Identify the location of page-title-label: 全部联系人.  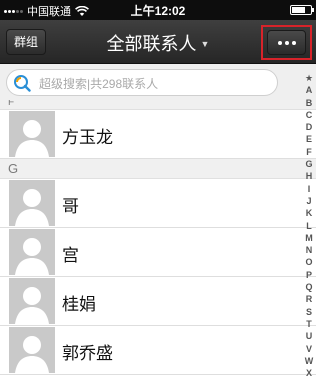
(151, 44).